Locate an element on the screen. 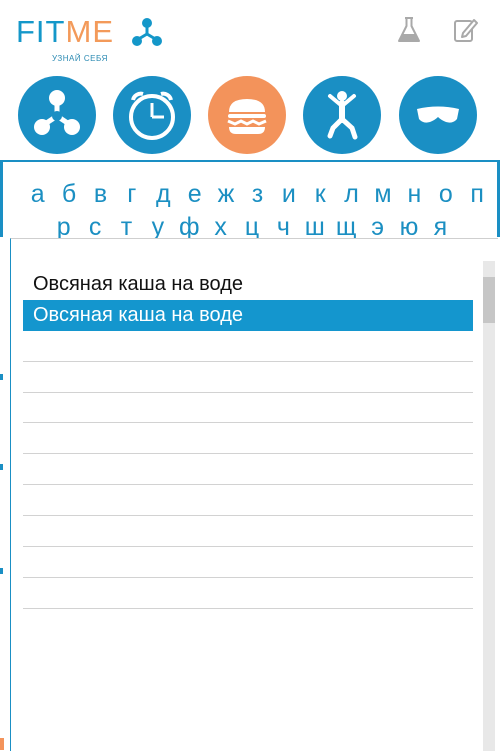  letter-filter: и is located at coordinates (288, 194).